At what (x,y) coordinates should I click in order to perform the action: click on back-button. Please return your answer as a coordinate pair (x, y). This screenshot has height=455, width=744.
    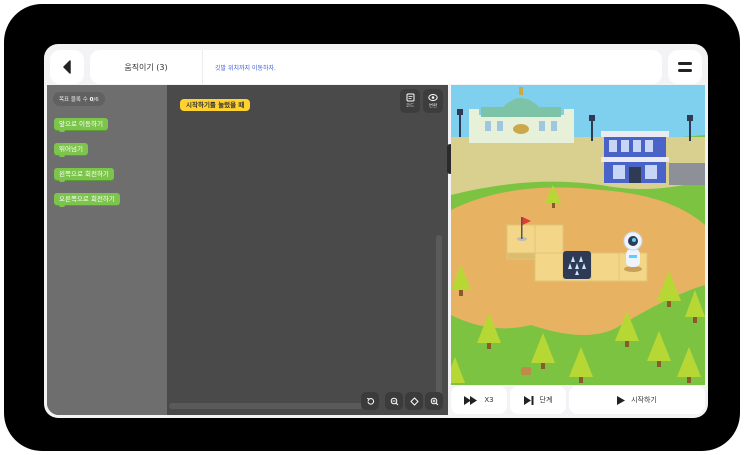
    Looking at the image, I should click on (67, 67).